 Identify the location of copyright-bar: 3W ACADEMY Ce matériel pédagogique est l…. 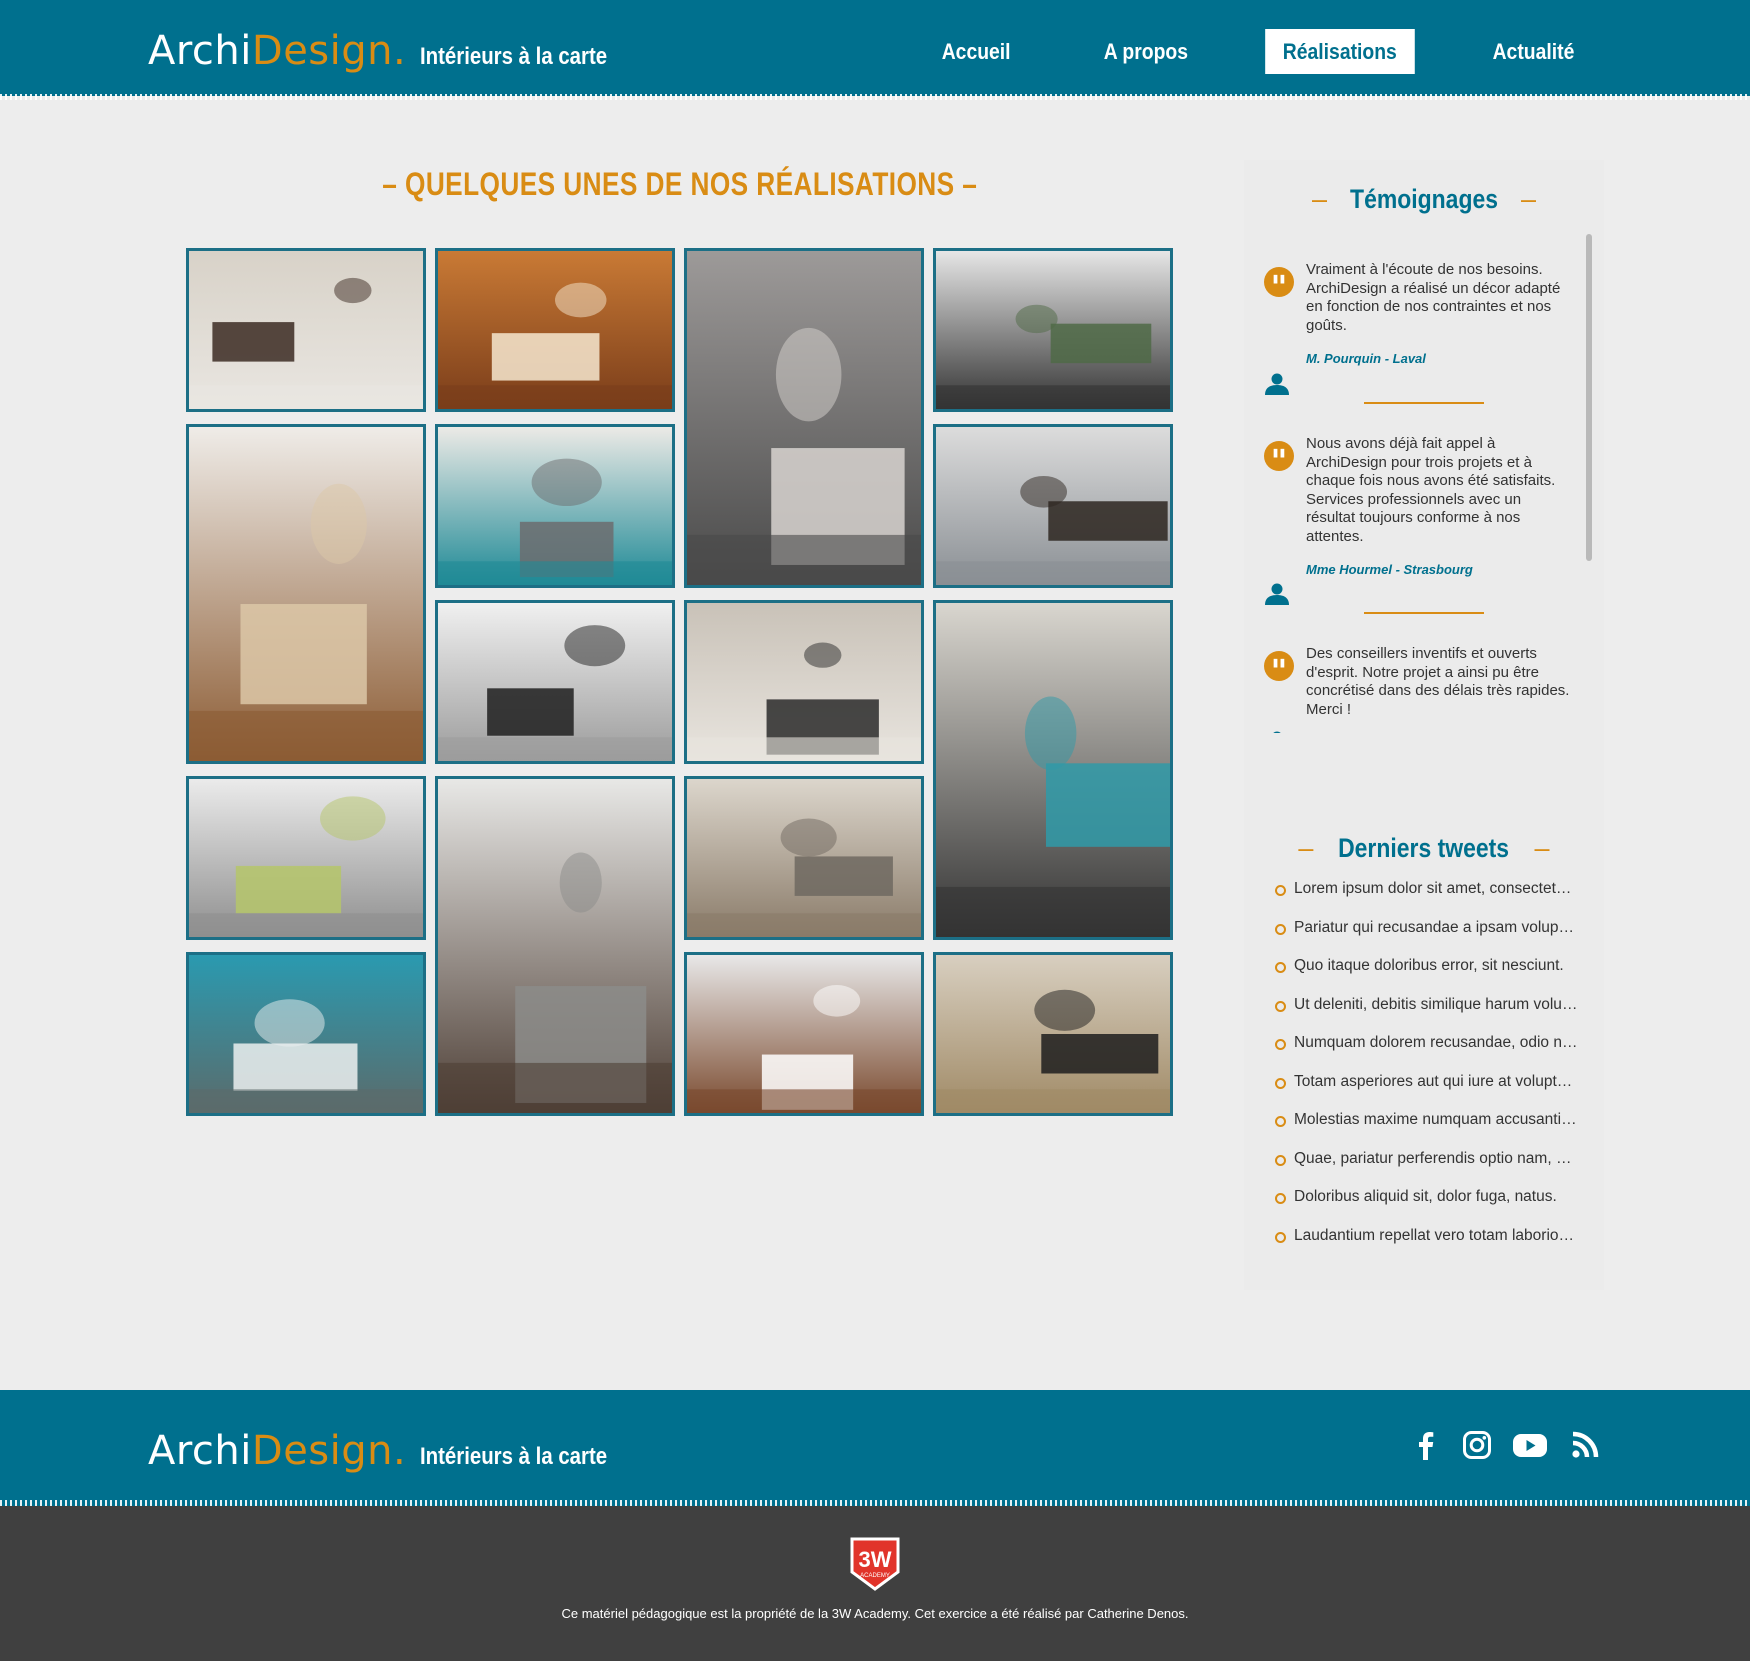
(875, 1583).